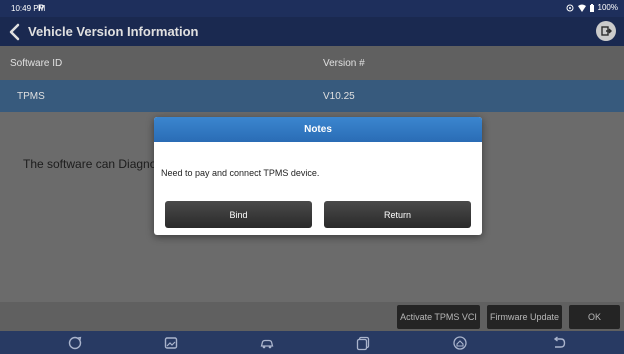 This screenshot has height=354, width=624. What do you see at coordinates (41, 8) in the screenshot?
I see `notification-icon: P` at bounding box center [41, 8].